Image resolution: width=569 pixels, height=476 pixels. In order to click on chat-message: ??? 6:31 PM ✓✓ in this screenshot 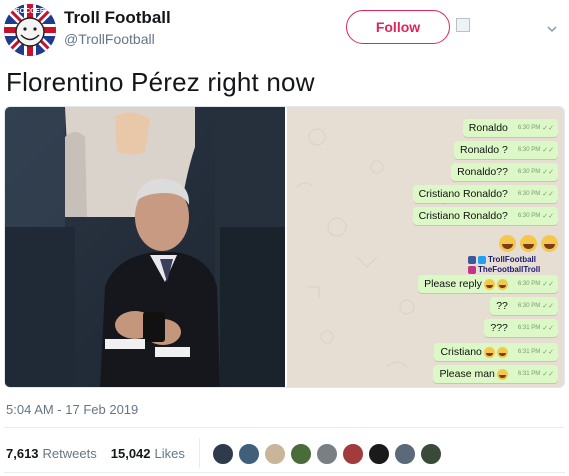, I will do `click(521, 328)`.